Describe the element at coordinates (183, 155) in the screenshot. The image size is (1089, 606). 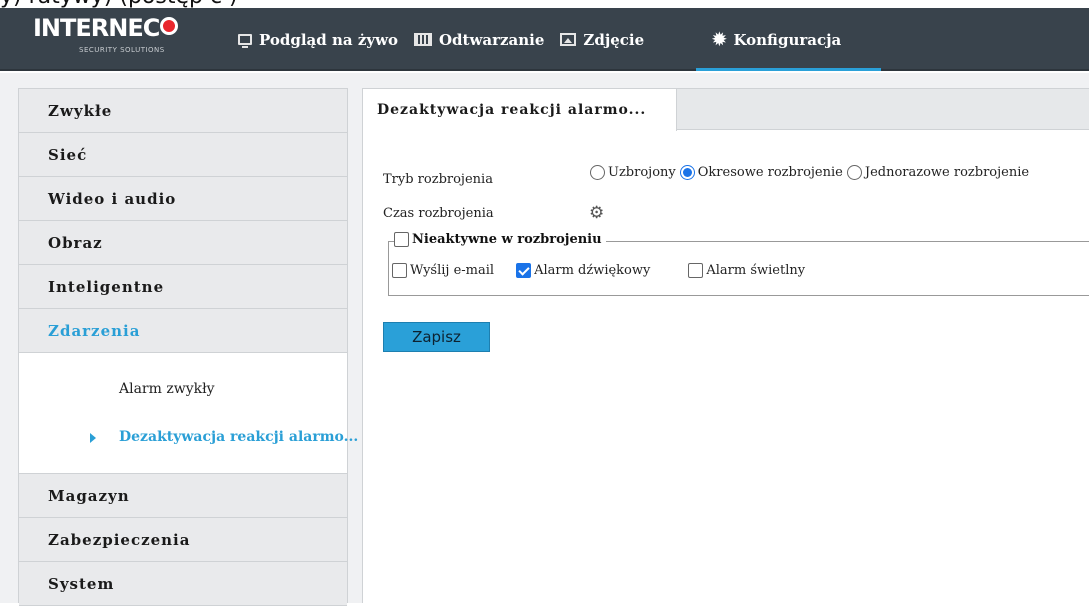
I see `sidebar-item-network: Sieć` at that location.